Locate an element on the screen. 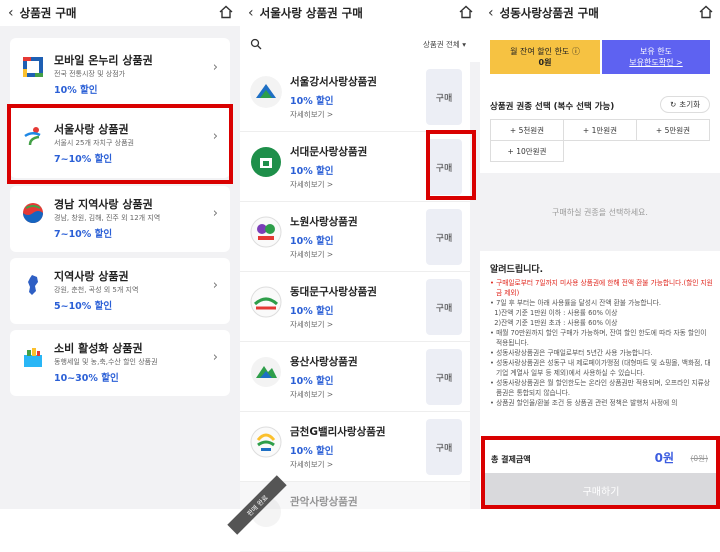 Image resolution: width=720 pixels, height=552 pixels. header-bar: ‹ 상품권 구매 is located at coordinates (120, 13).